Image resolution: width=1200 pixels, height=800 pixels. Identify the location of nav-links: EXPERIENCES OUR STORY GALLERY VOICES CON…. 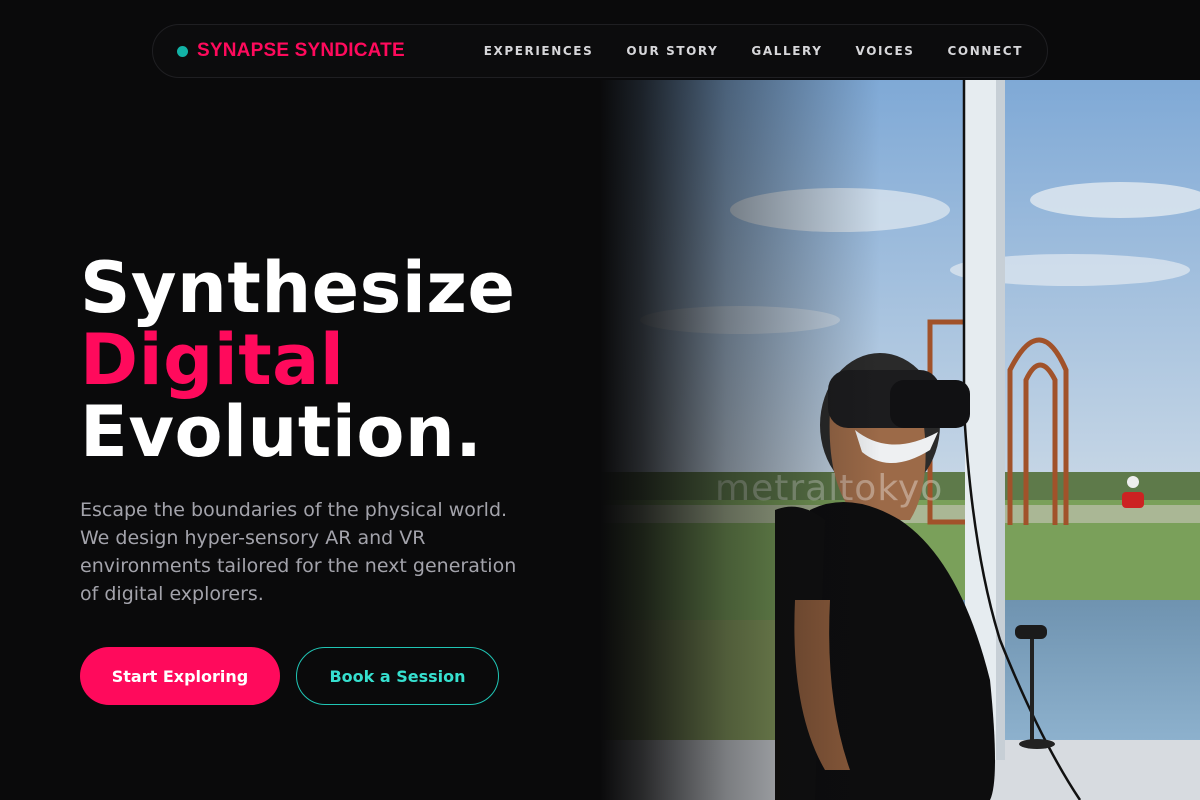
(753, 51).